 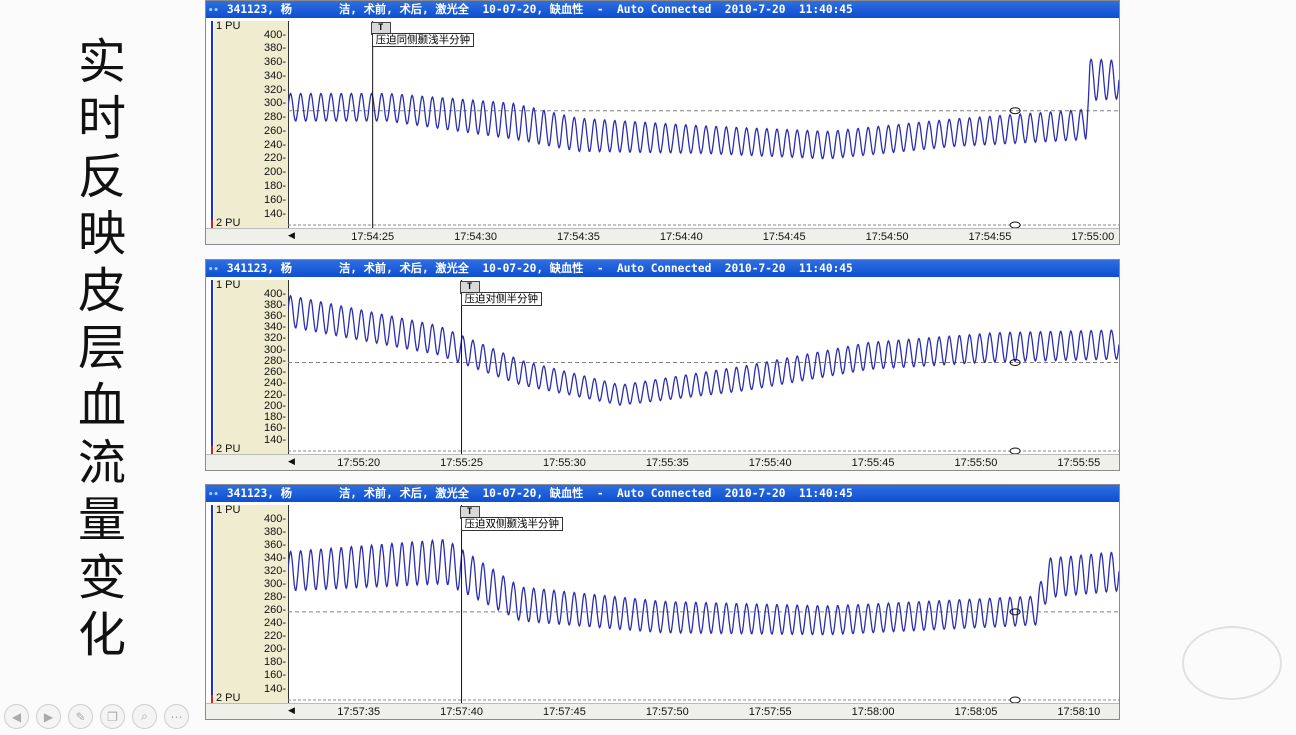 I want to click on x-tick-label: 17:57:35, so click(x=359, y=712).